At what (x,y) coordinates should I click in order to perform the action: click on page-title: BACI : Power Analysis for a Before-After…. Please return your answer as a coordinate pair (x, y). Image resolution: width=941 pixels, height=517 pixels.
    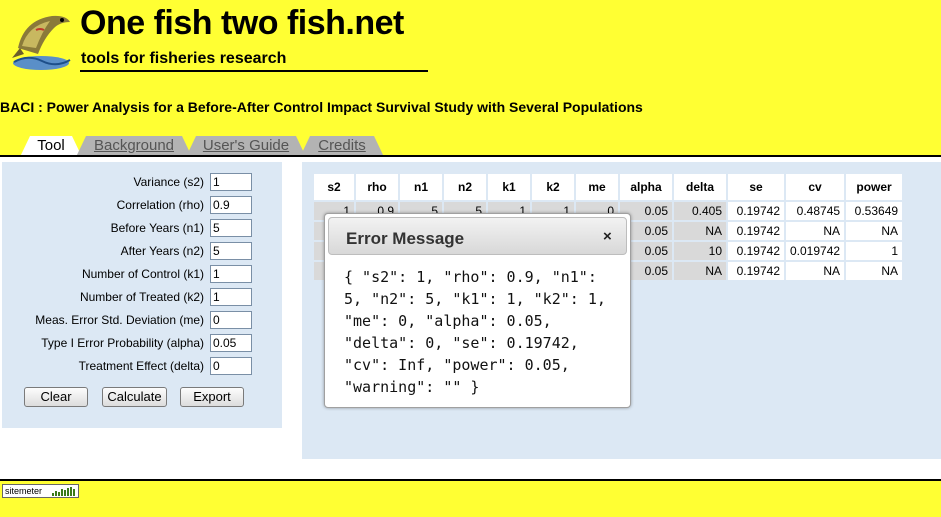
    Looking at the image, I should click on (321, 107).